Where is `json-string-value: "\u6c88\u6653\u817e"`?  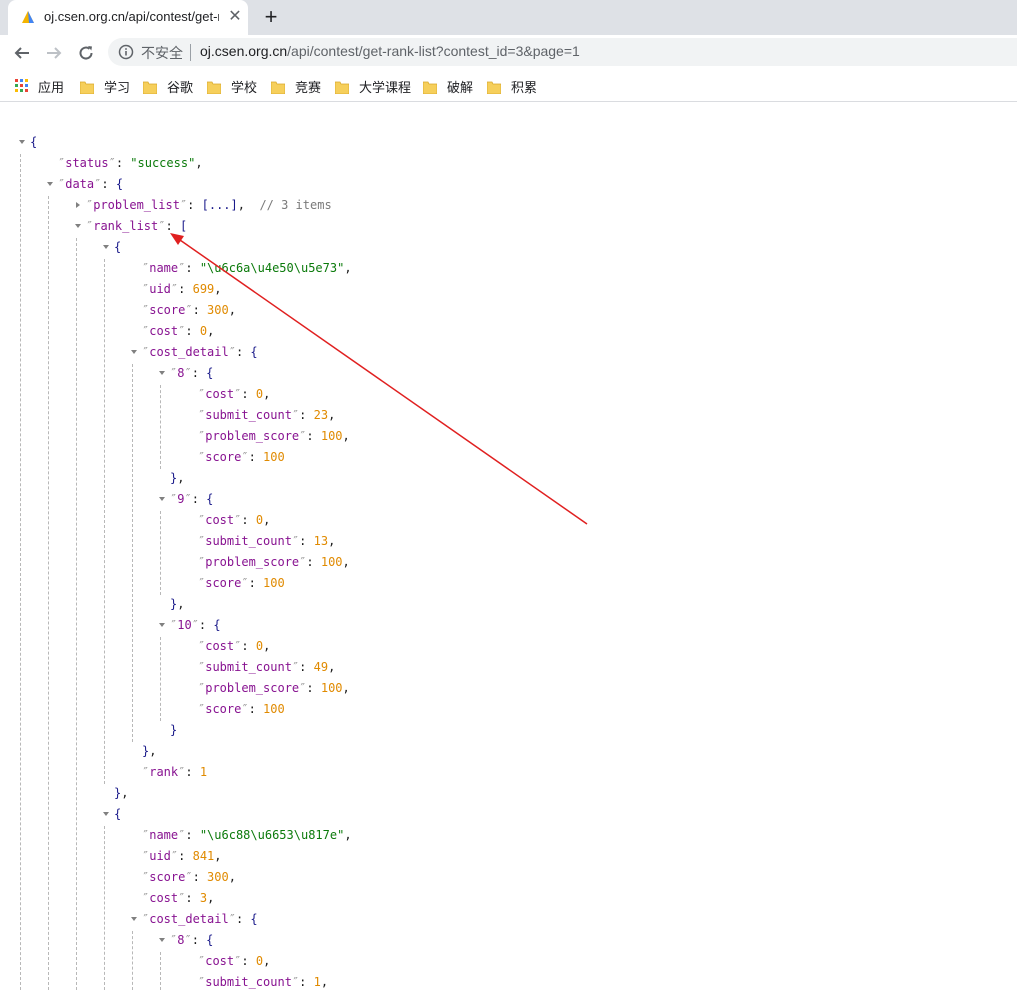 json-string-value: "\u6c88\u6653\u817e" is located at coordinates (272, 835).